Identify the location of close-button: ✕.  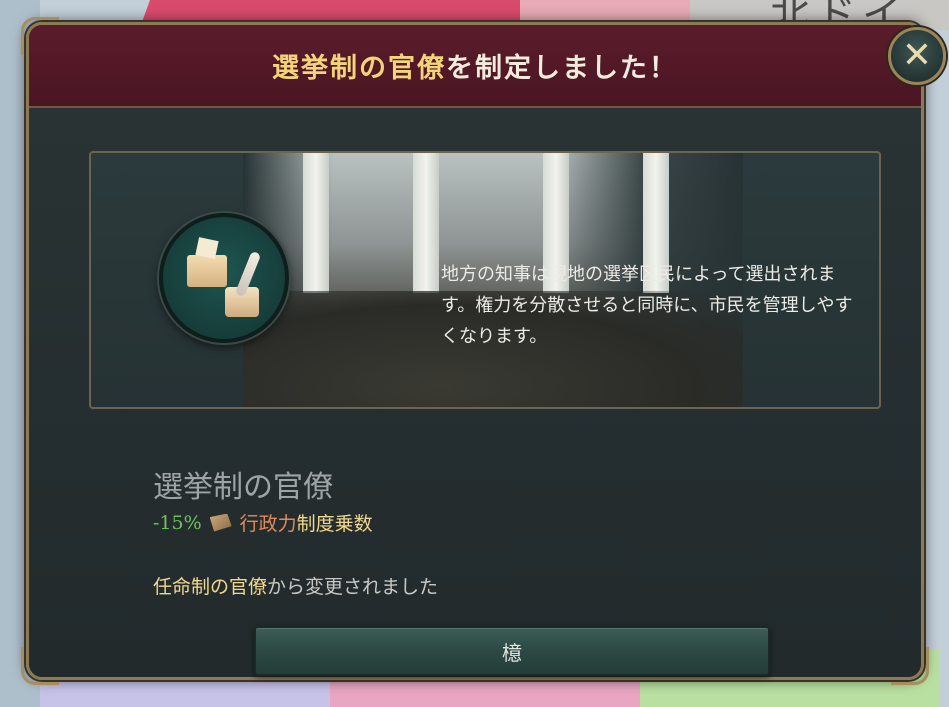
(917, 56).